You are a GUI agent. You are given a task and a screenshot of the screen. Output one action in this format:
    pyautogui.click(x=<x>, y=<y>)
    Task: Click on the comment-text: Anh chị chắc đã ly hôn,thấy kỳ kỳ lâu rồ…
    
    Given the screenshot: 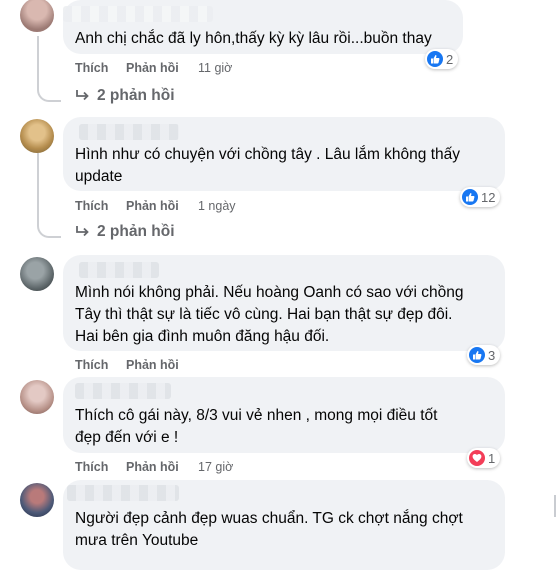 What is the action you would take?
    pyautogui.click(x=253, y=38)
    